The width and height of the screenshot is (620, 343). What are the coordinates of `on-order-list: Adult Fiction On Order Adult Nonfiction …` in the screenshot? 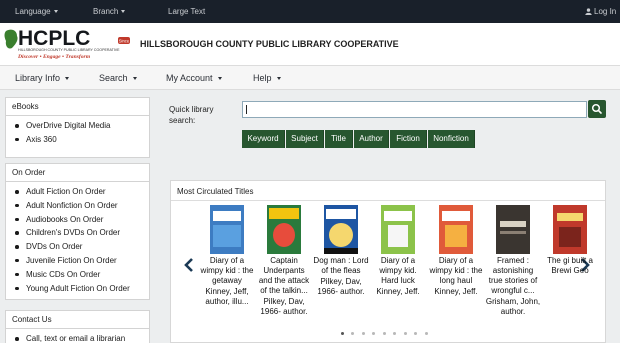 It's located at (77, 238).